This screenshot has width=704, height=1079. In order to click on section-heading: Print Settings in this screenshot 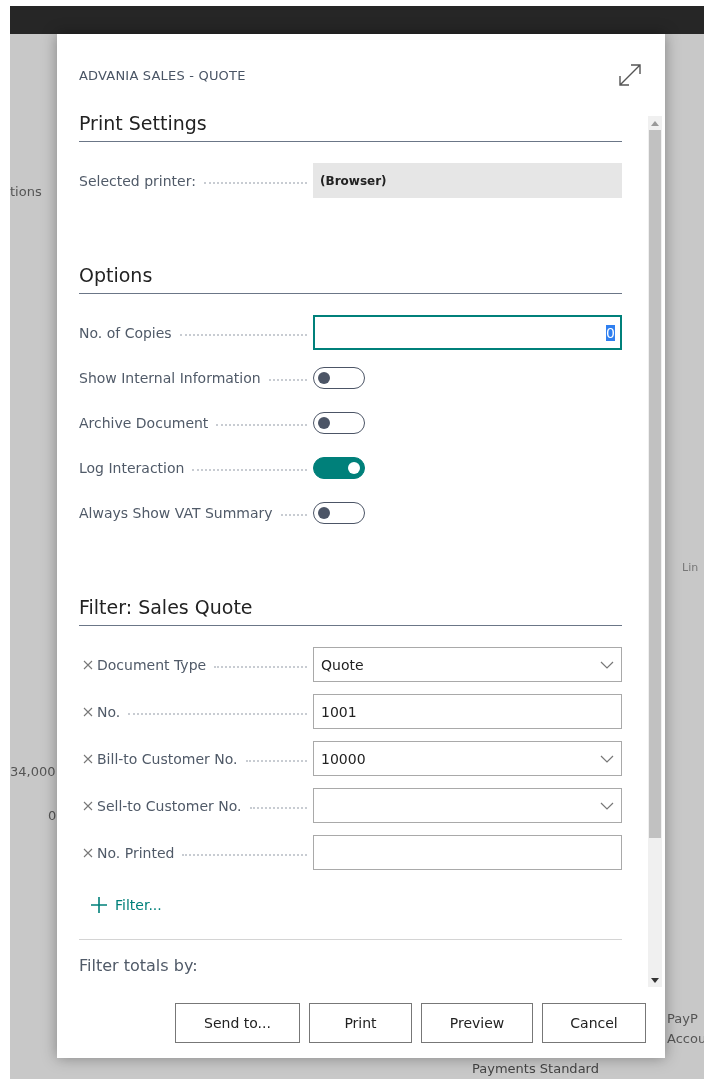, I will do `click(350, 127)`.